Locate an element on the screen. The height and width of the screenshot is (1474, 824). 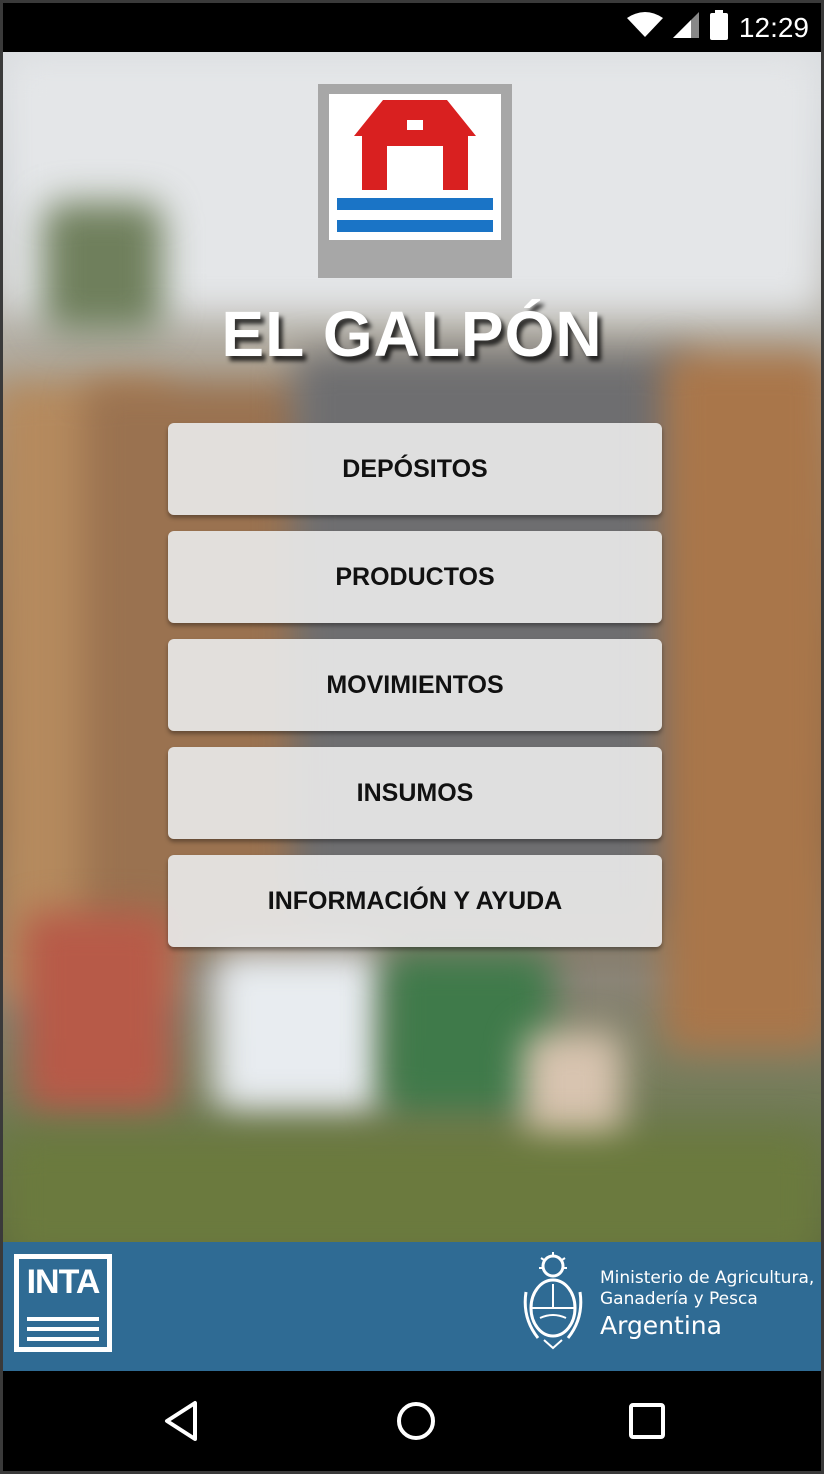
inta-logo: INTA is located at coordinates (63, 1303).